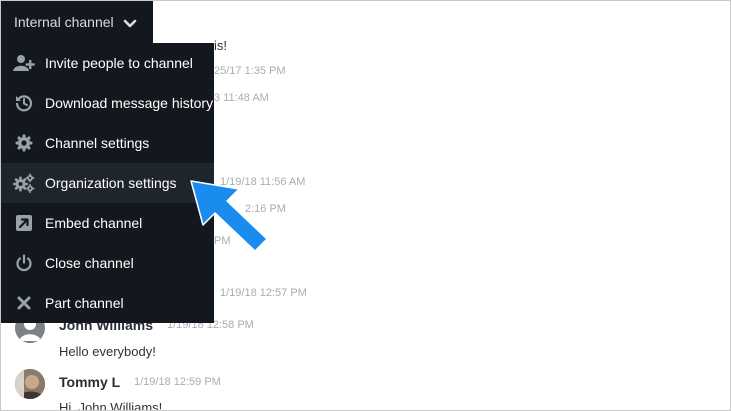 The width and height of the screenshot is (731, 411). I want to click on gears-icon, so click(24, 183).